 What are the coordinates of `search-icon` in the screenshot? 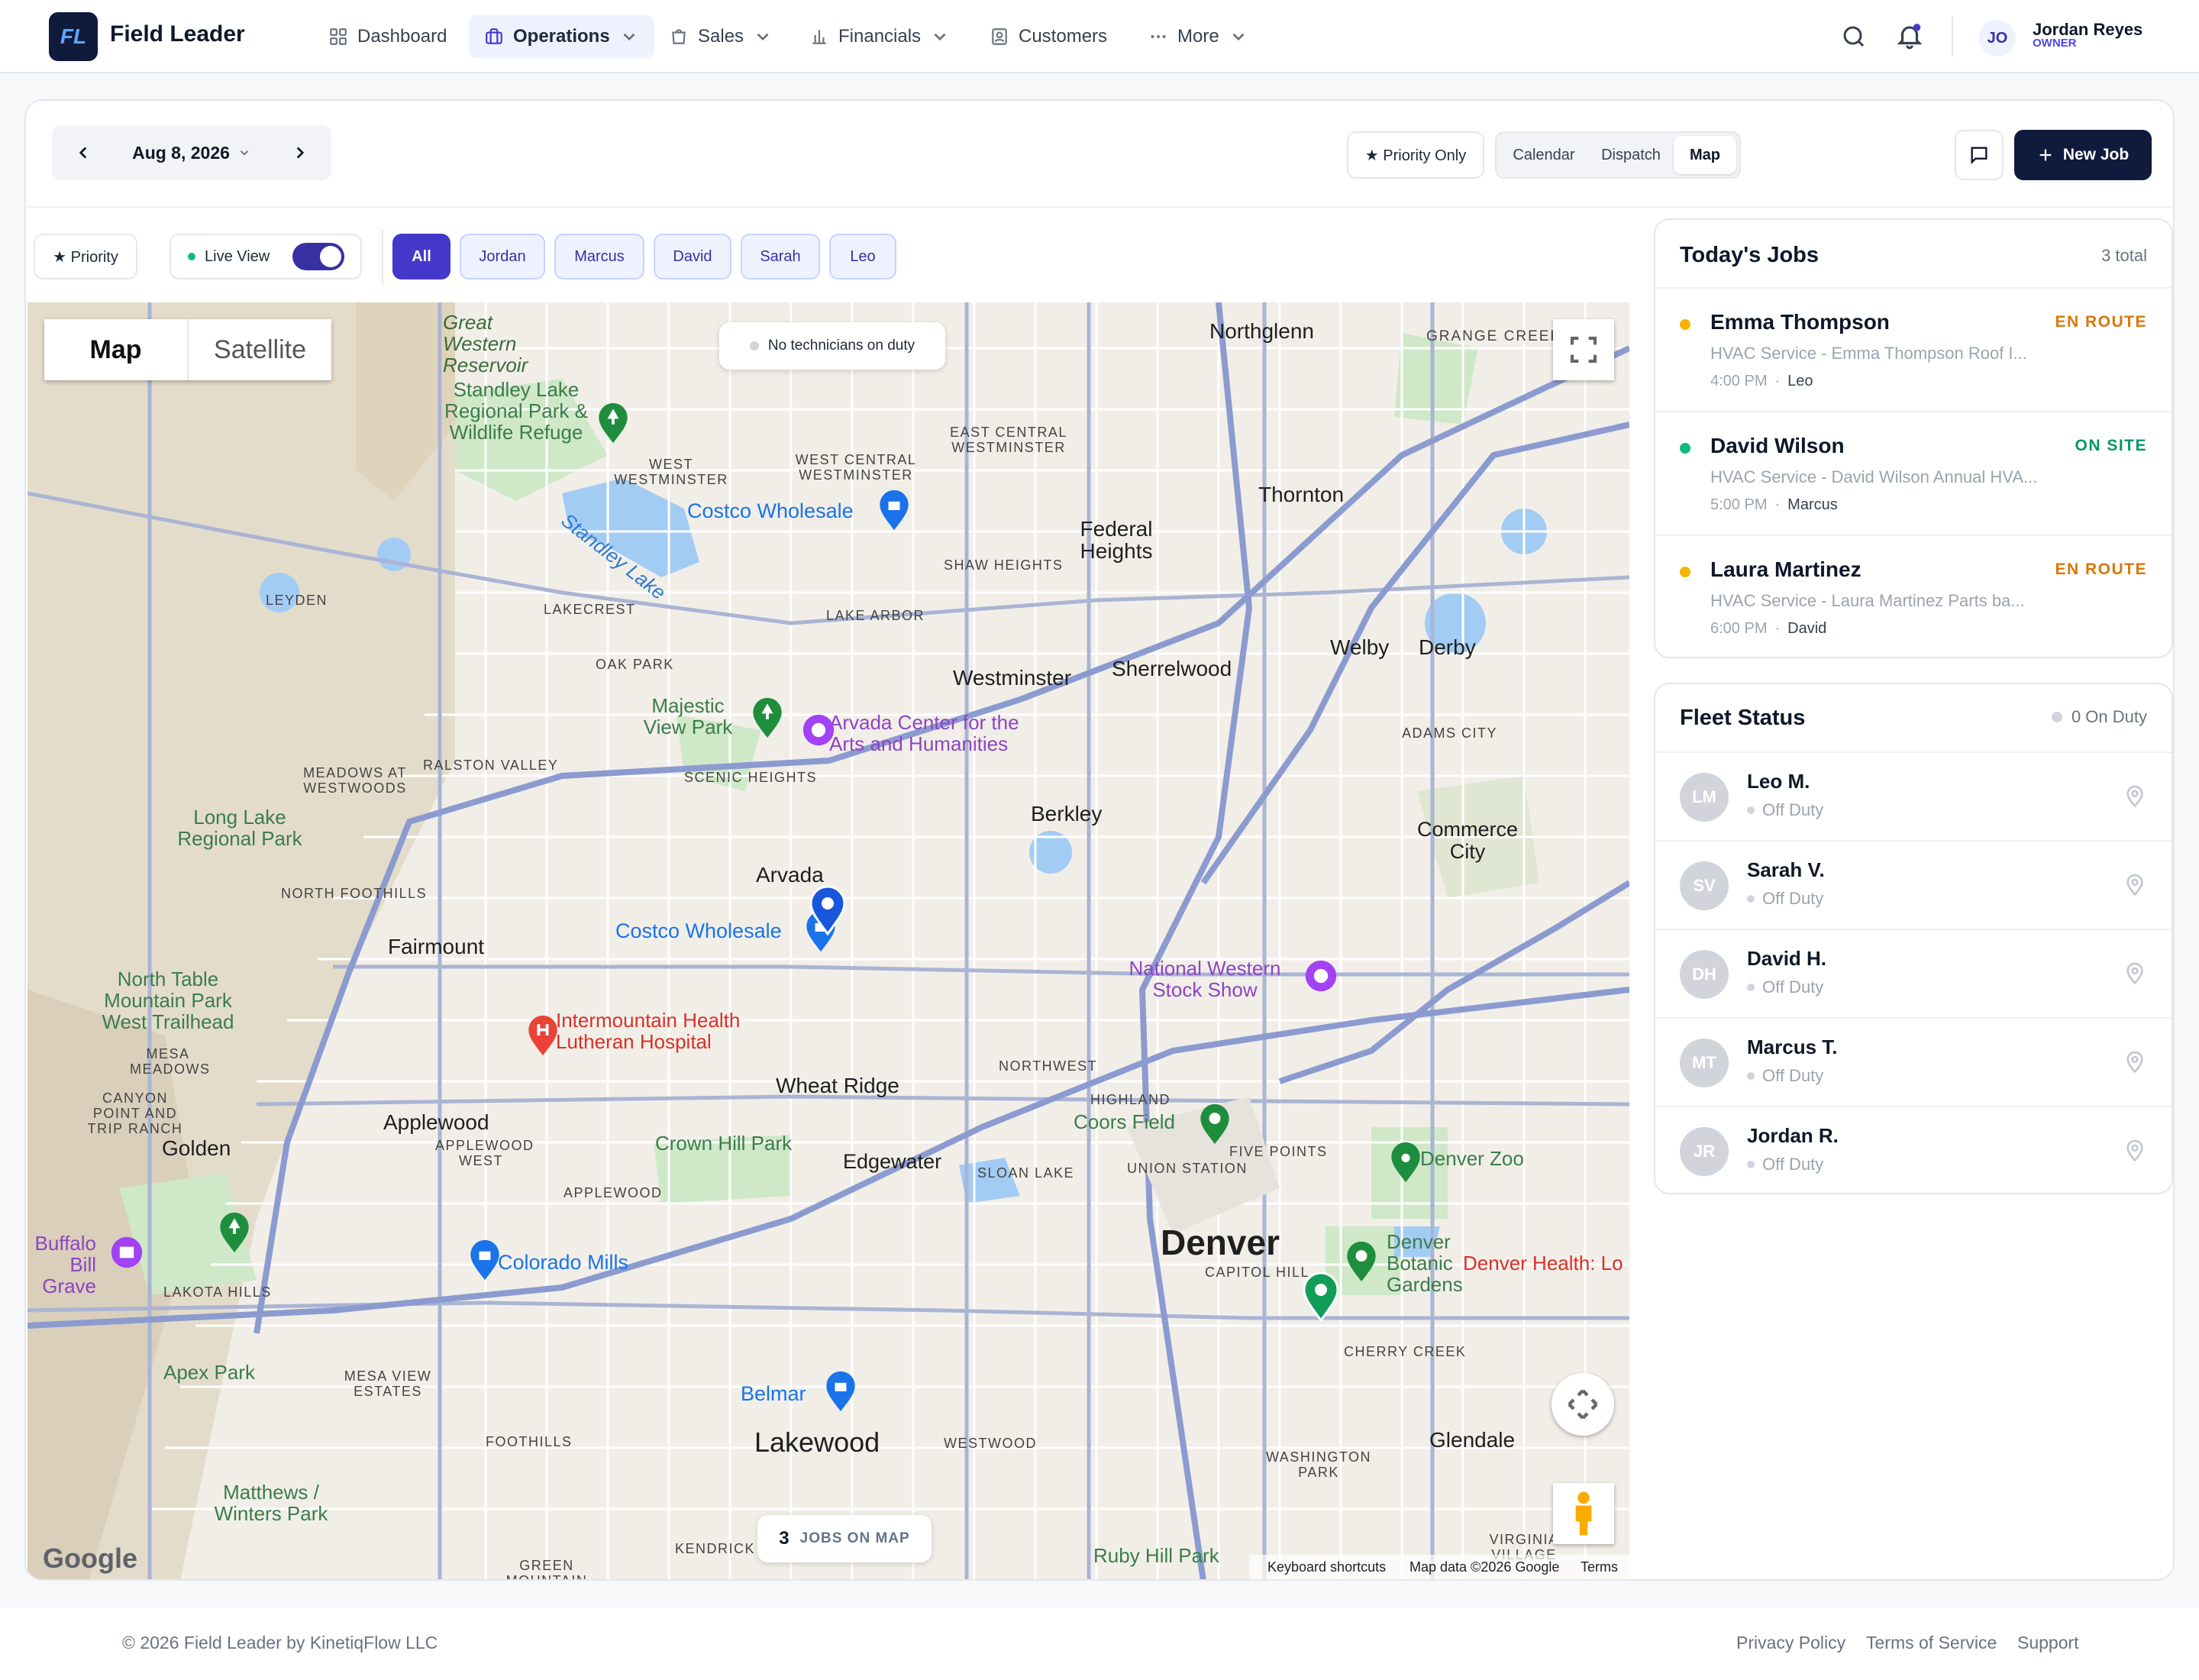 It's located at (1854, 37).